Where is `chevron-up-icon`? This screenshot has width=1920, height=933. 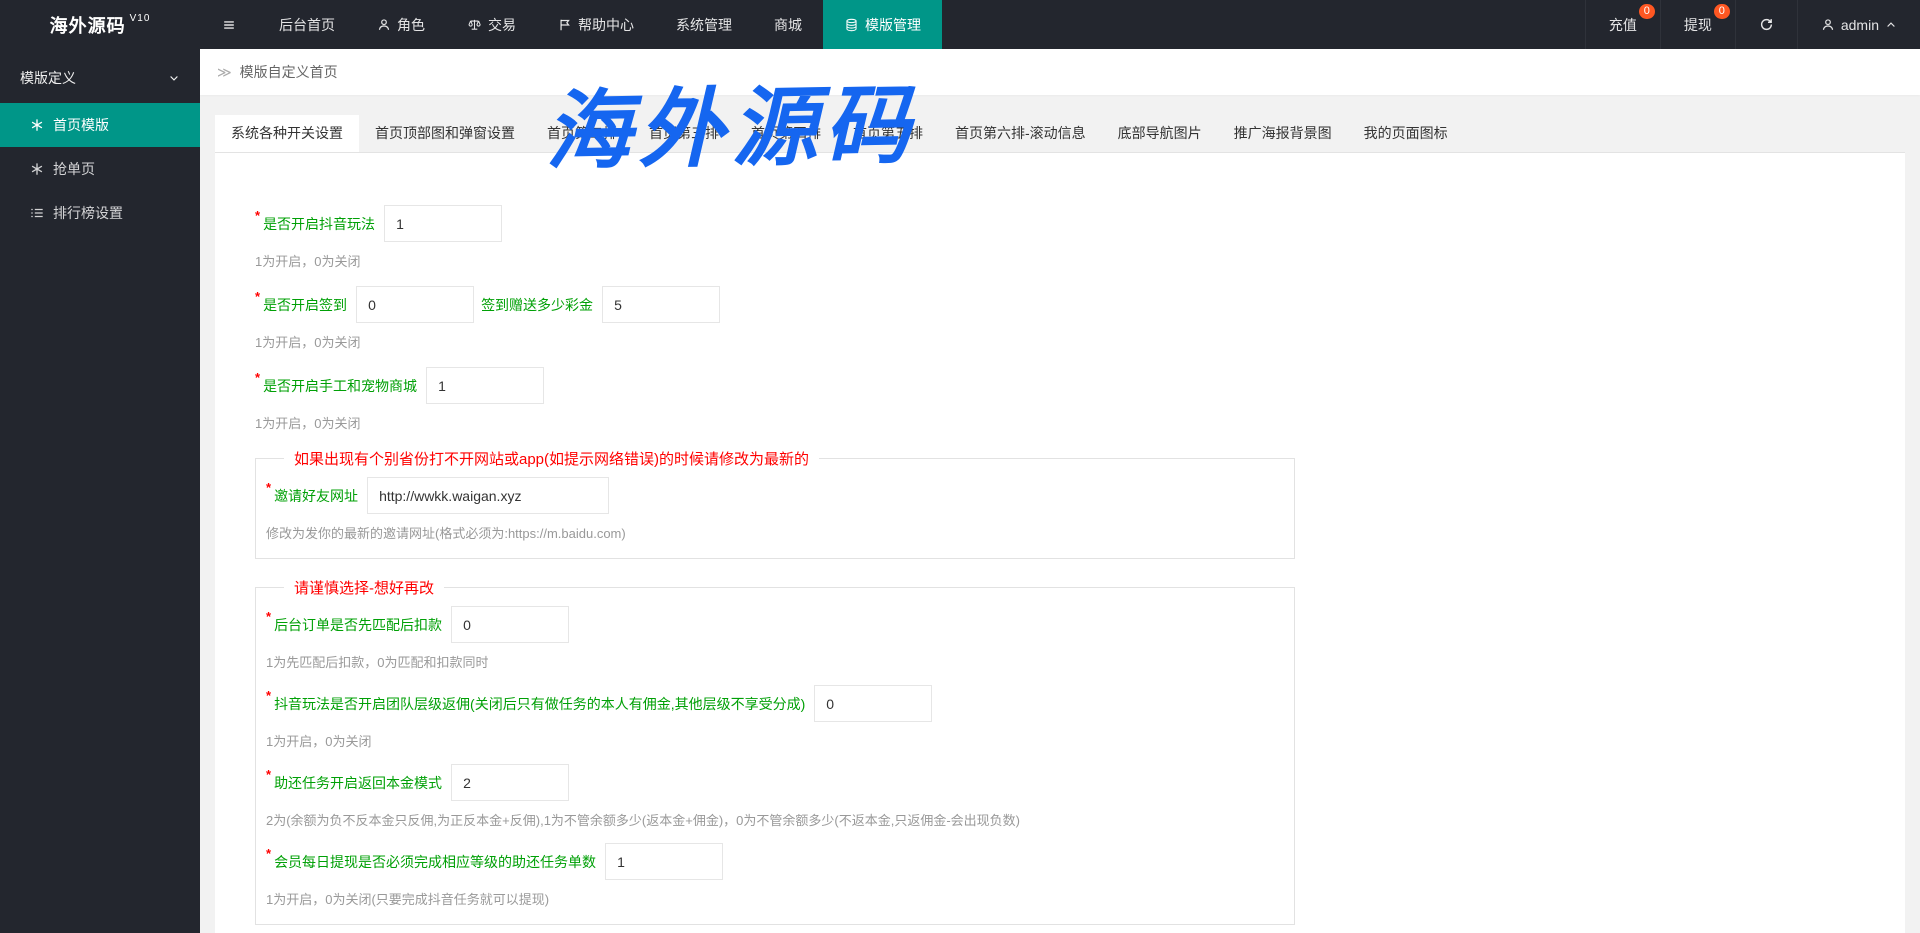 chevron-up-icon is located at coordinates (1891, 25).